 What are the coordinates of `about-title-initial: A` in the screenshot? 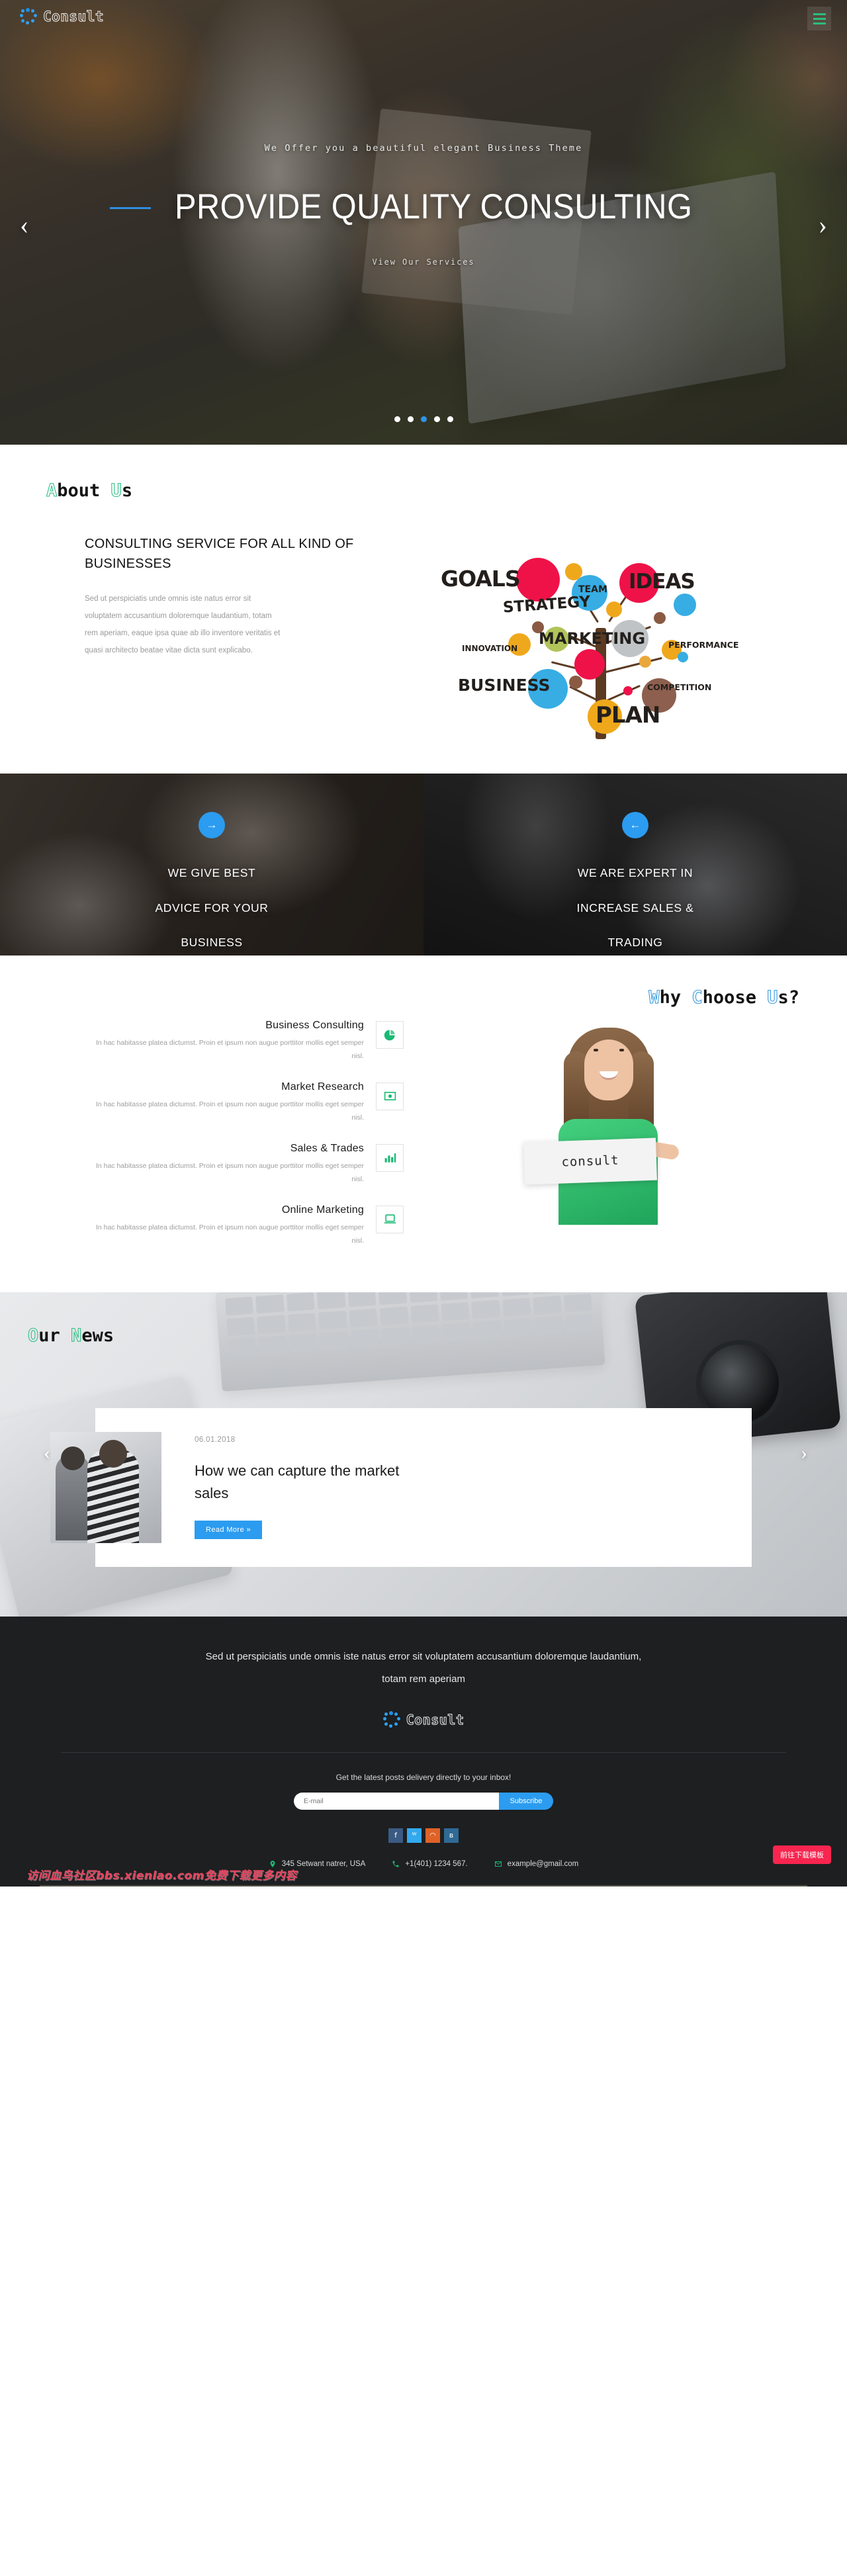 It's located at (52, 490).